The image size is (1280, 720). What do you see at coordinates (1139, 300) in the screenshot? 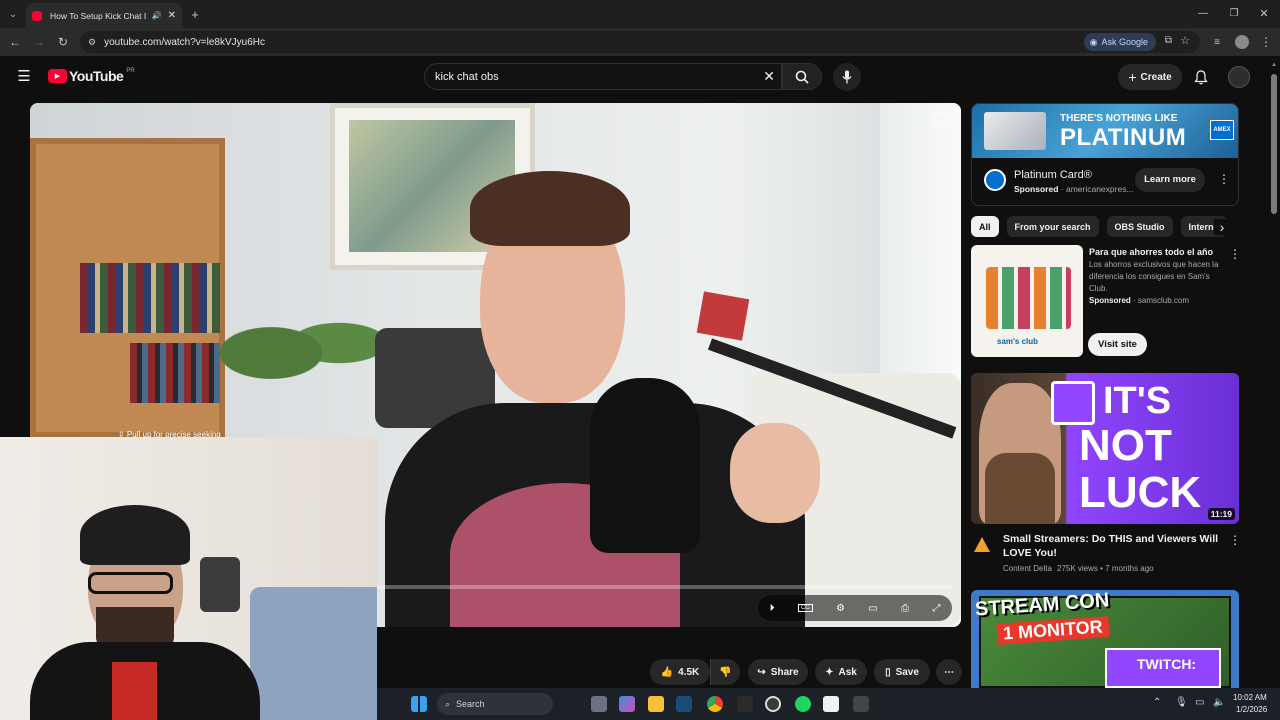
I see `promo-sponsor-line: Sponsored · samsclub.com` at bounding box center [1139, 300].